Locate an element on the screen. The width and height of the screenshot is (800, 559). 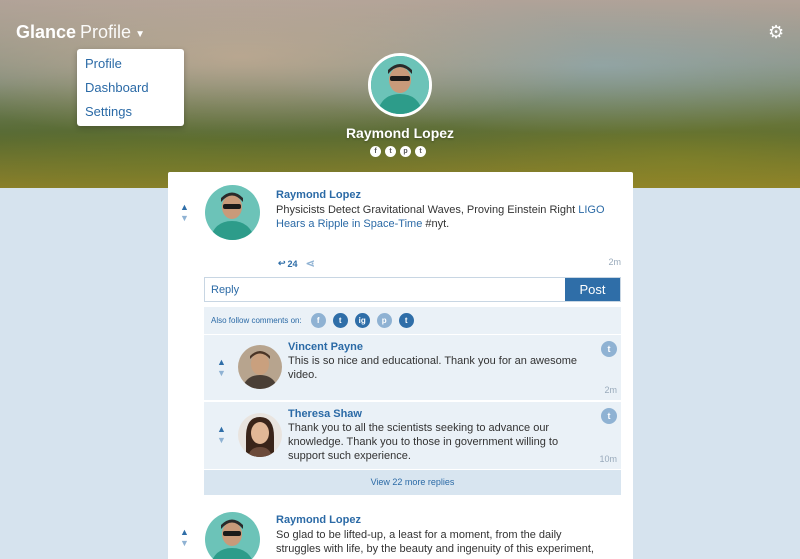
share-icon: ⋖ is located at coordinates (310, 263).